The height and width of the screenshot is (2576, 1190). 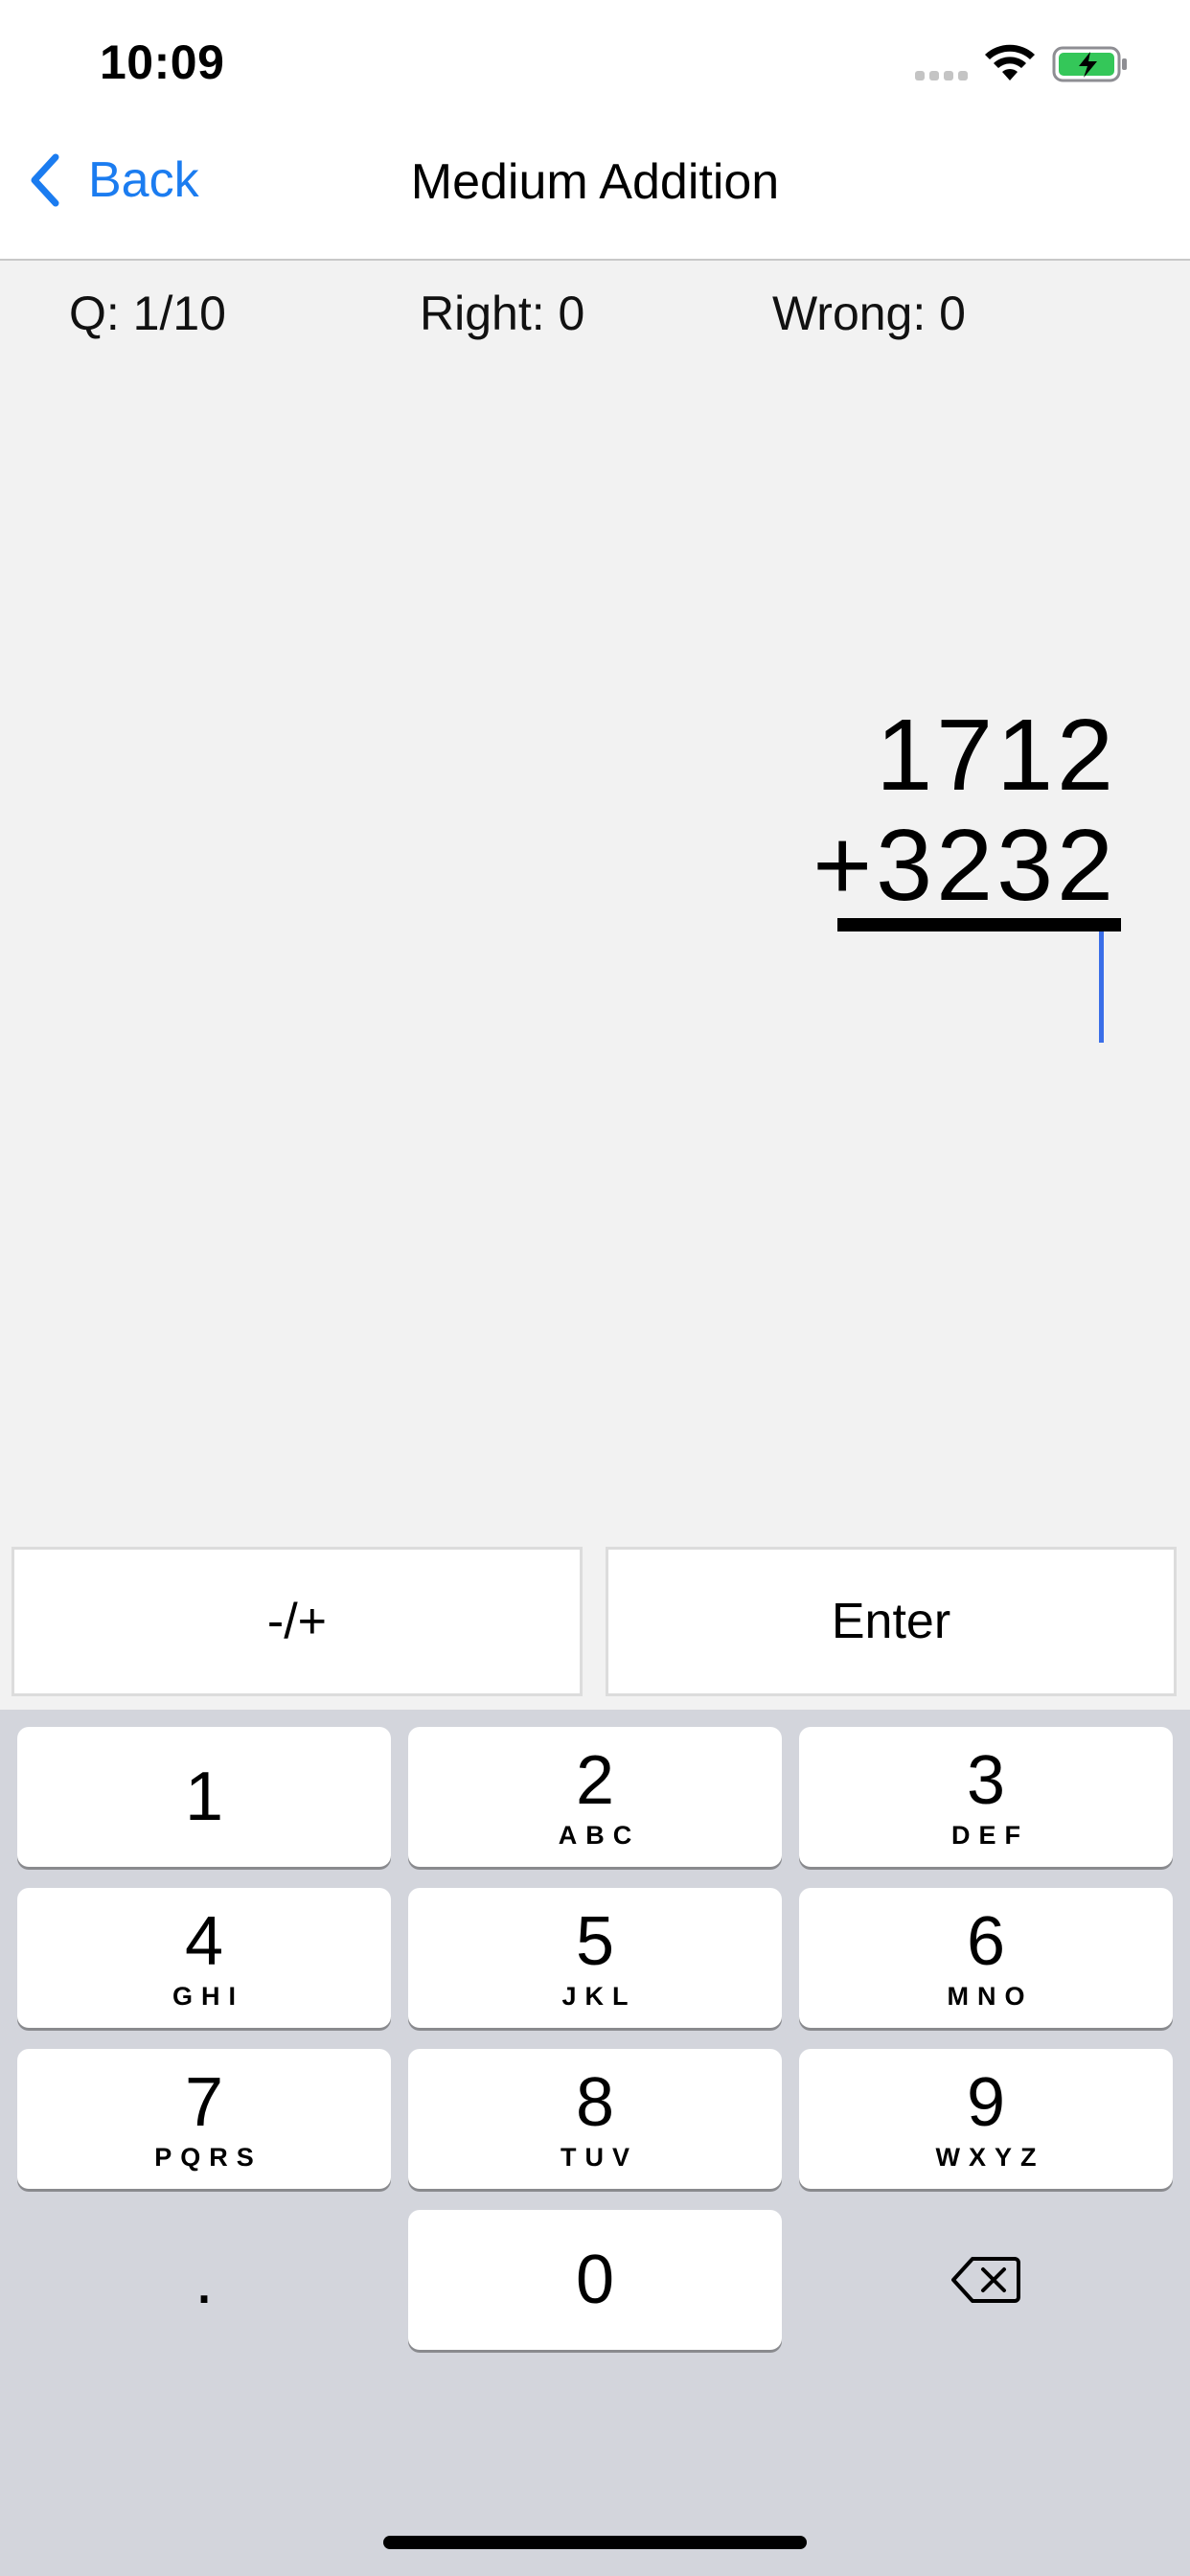 What do you see at coordinates (595, 2102) in the screenshot?
I see `key-digit: 8` at bounding box center [595, 2102].